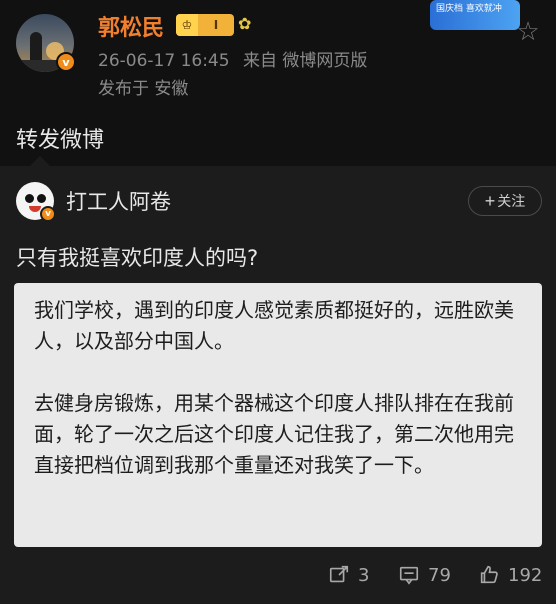  What do you see at coordinates (66, 62) in the screenshot?
I see `verified-badge-icon: v` at bounding box center [66, 62].